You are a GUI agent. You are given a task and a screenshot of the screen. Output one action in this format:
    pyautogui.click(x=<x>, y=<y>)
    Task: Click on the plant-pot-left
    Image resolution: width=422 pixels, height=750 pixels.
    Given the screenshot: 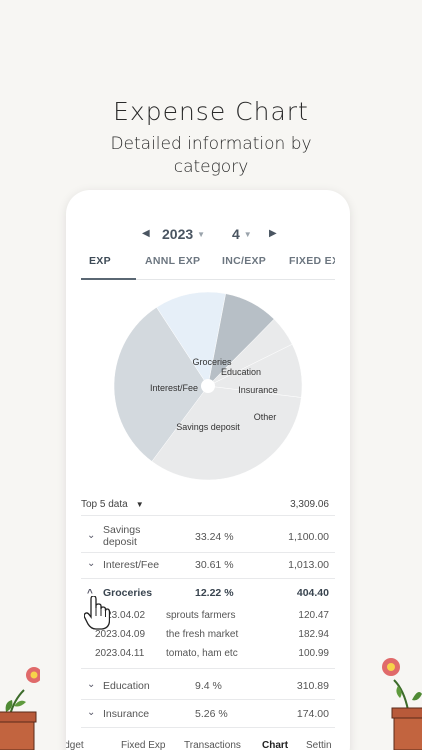 What is the action you would take?
    pyautogui.click(x=20, y=708)
    